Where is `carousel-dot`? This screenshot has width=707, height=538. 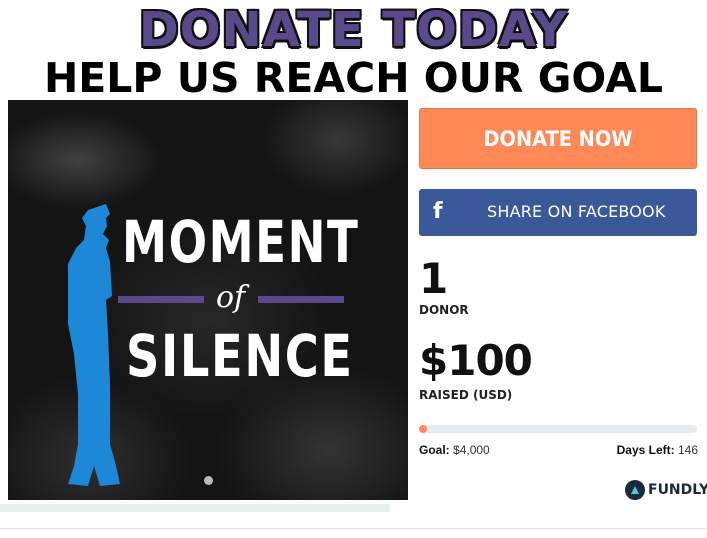 carousel-dot is located at coordinates (208, 480).